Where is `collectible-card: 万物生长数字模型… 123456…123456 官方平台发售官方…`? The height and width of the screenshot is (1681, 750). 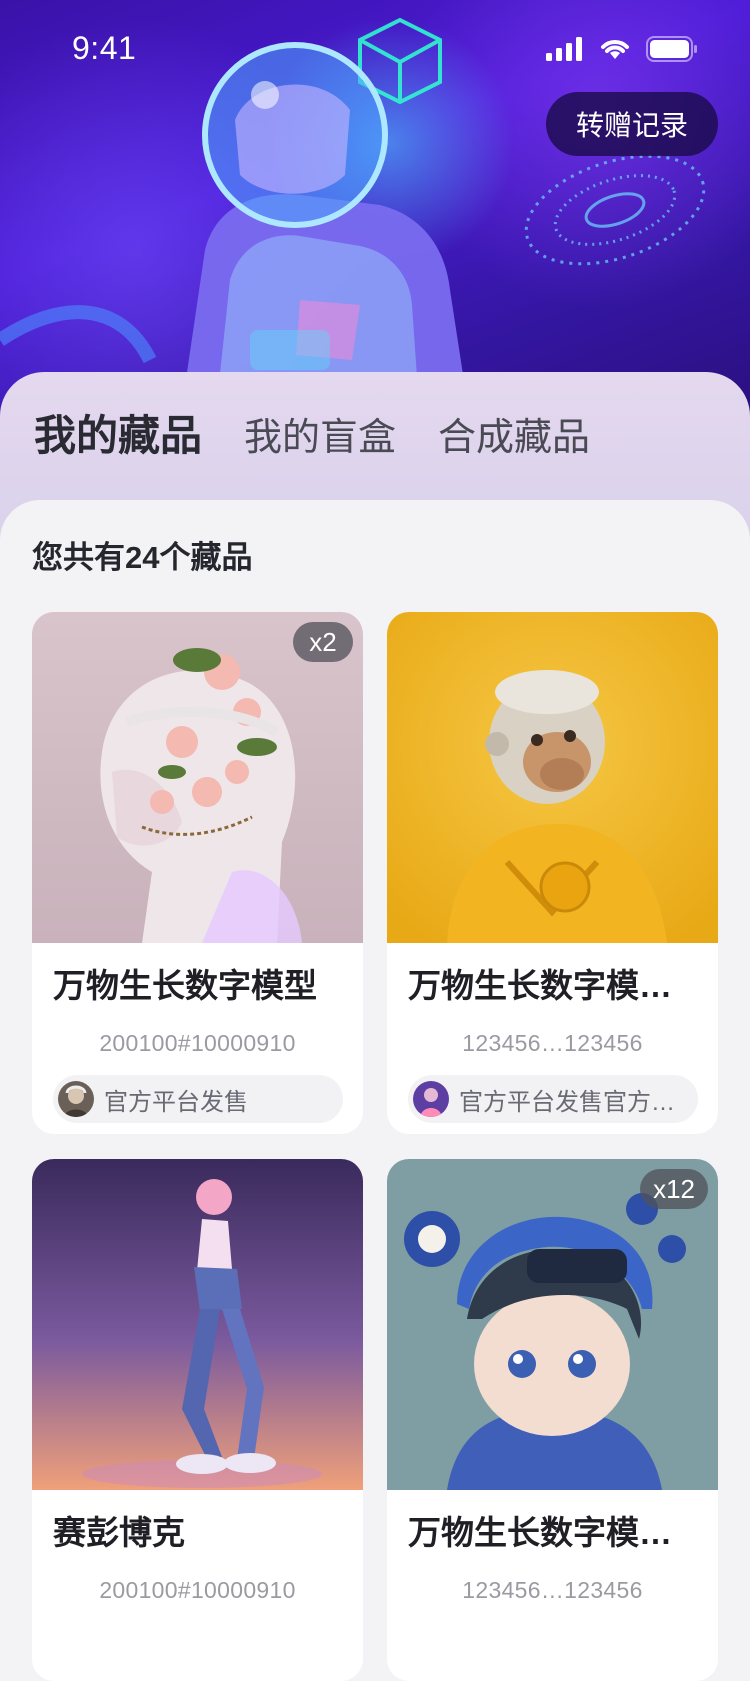 collectible-card: 万物生长数字模型… 123456…123456 官方平台发售官方… is located at coordinates (552, 873).